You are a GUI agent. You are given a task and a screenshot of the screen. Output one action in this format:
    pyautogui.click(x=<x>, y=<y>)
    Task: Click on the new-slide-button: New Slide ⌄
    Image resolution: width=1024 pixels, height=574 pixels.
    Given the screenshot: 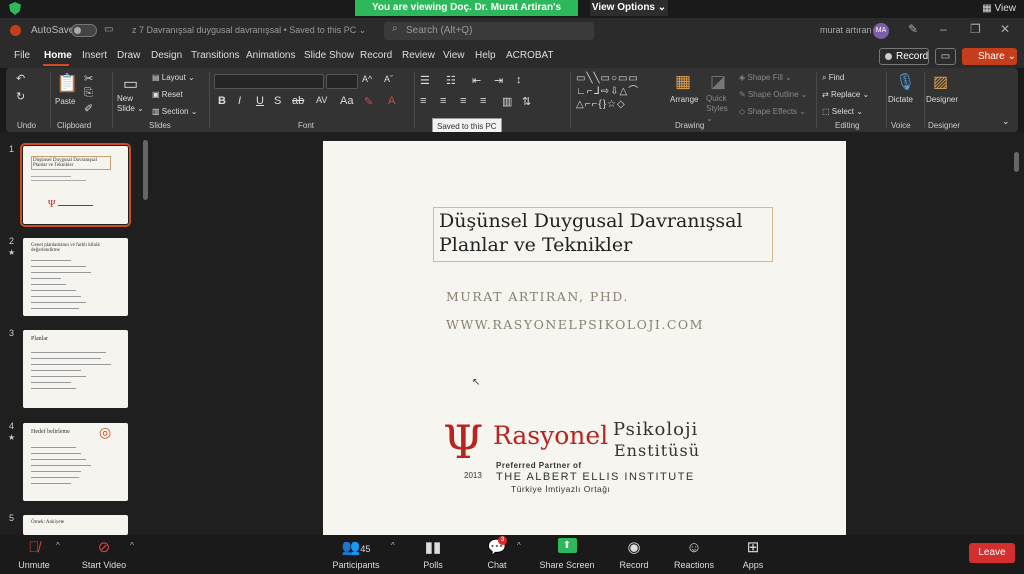 What is the action you would take?
    pyautogui.click(x=132, y=104)
    